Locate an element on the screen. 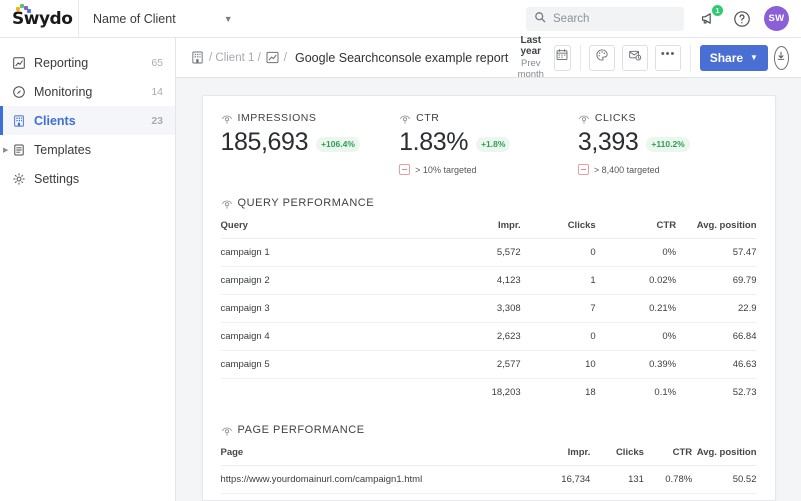 The image size is (801, 501). date-range-display: Last year Prev month is located at coordinates (530, 58).